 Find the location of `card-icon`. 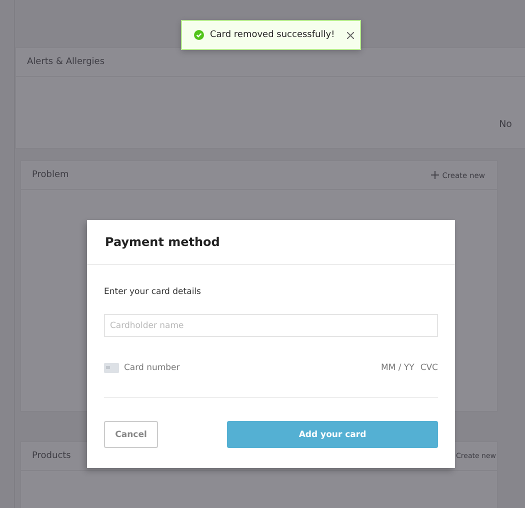

card-icon is located at coordinates (111, 368).